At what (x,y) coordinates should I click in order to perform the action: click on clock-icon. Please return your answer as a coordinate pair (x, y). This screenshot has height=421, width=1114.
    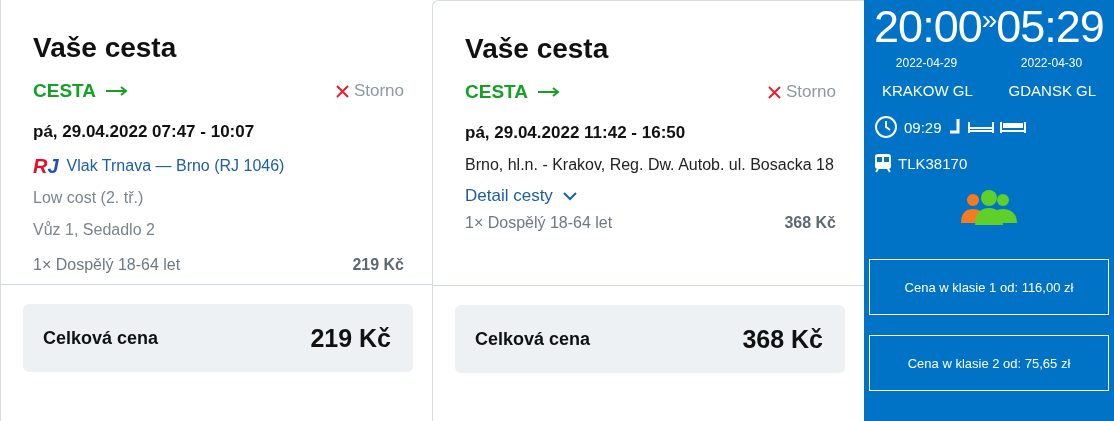
    Looking at the image, I should click on (886, 127).